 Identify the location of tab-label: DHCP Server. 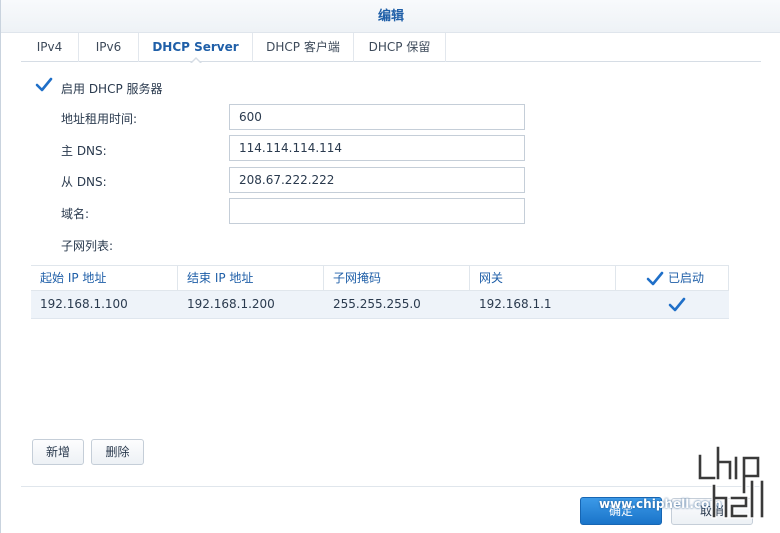
(195, 47).